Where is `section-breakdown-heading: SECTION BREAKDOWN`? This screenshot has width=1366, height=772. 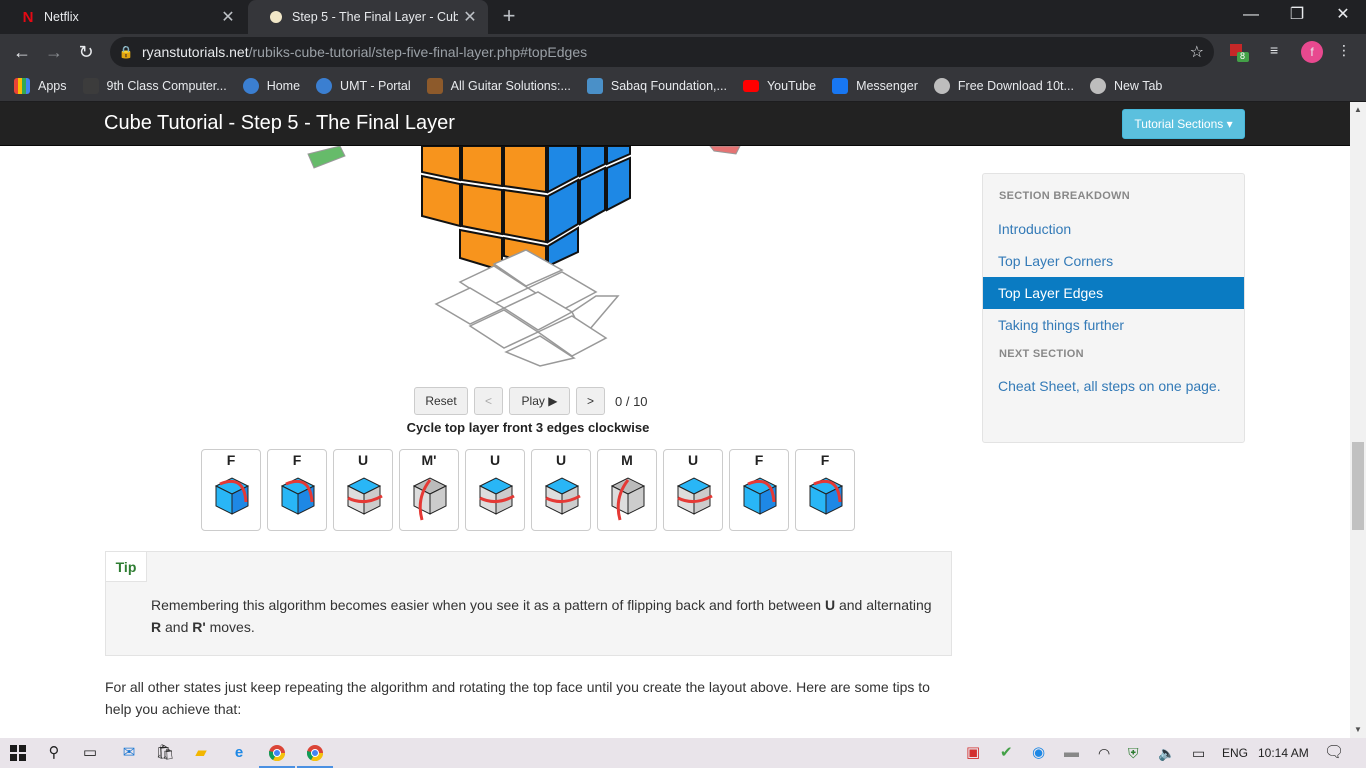
section-breakdown-heading: SECTION BREAKDOWN is located at coordinates (1064, 196).